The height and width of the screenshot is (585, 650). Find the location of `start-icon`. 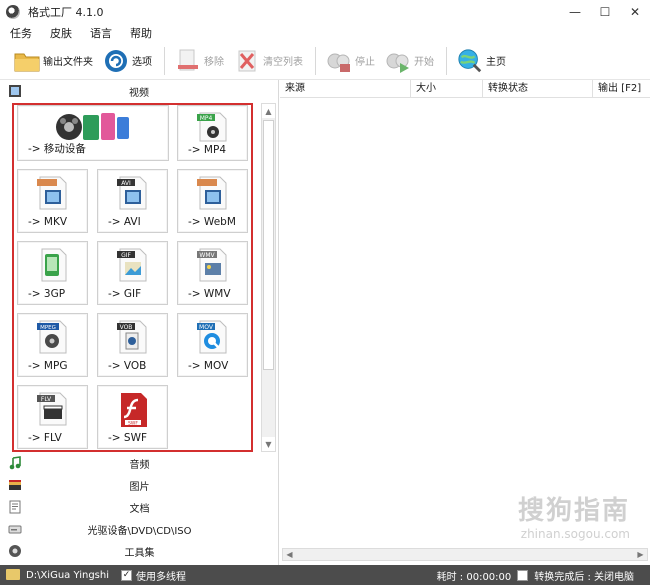

start-icon is located at coordinates (398, 61).